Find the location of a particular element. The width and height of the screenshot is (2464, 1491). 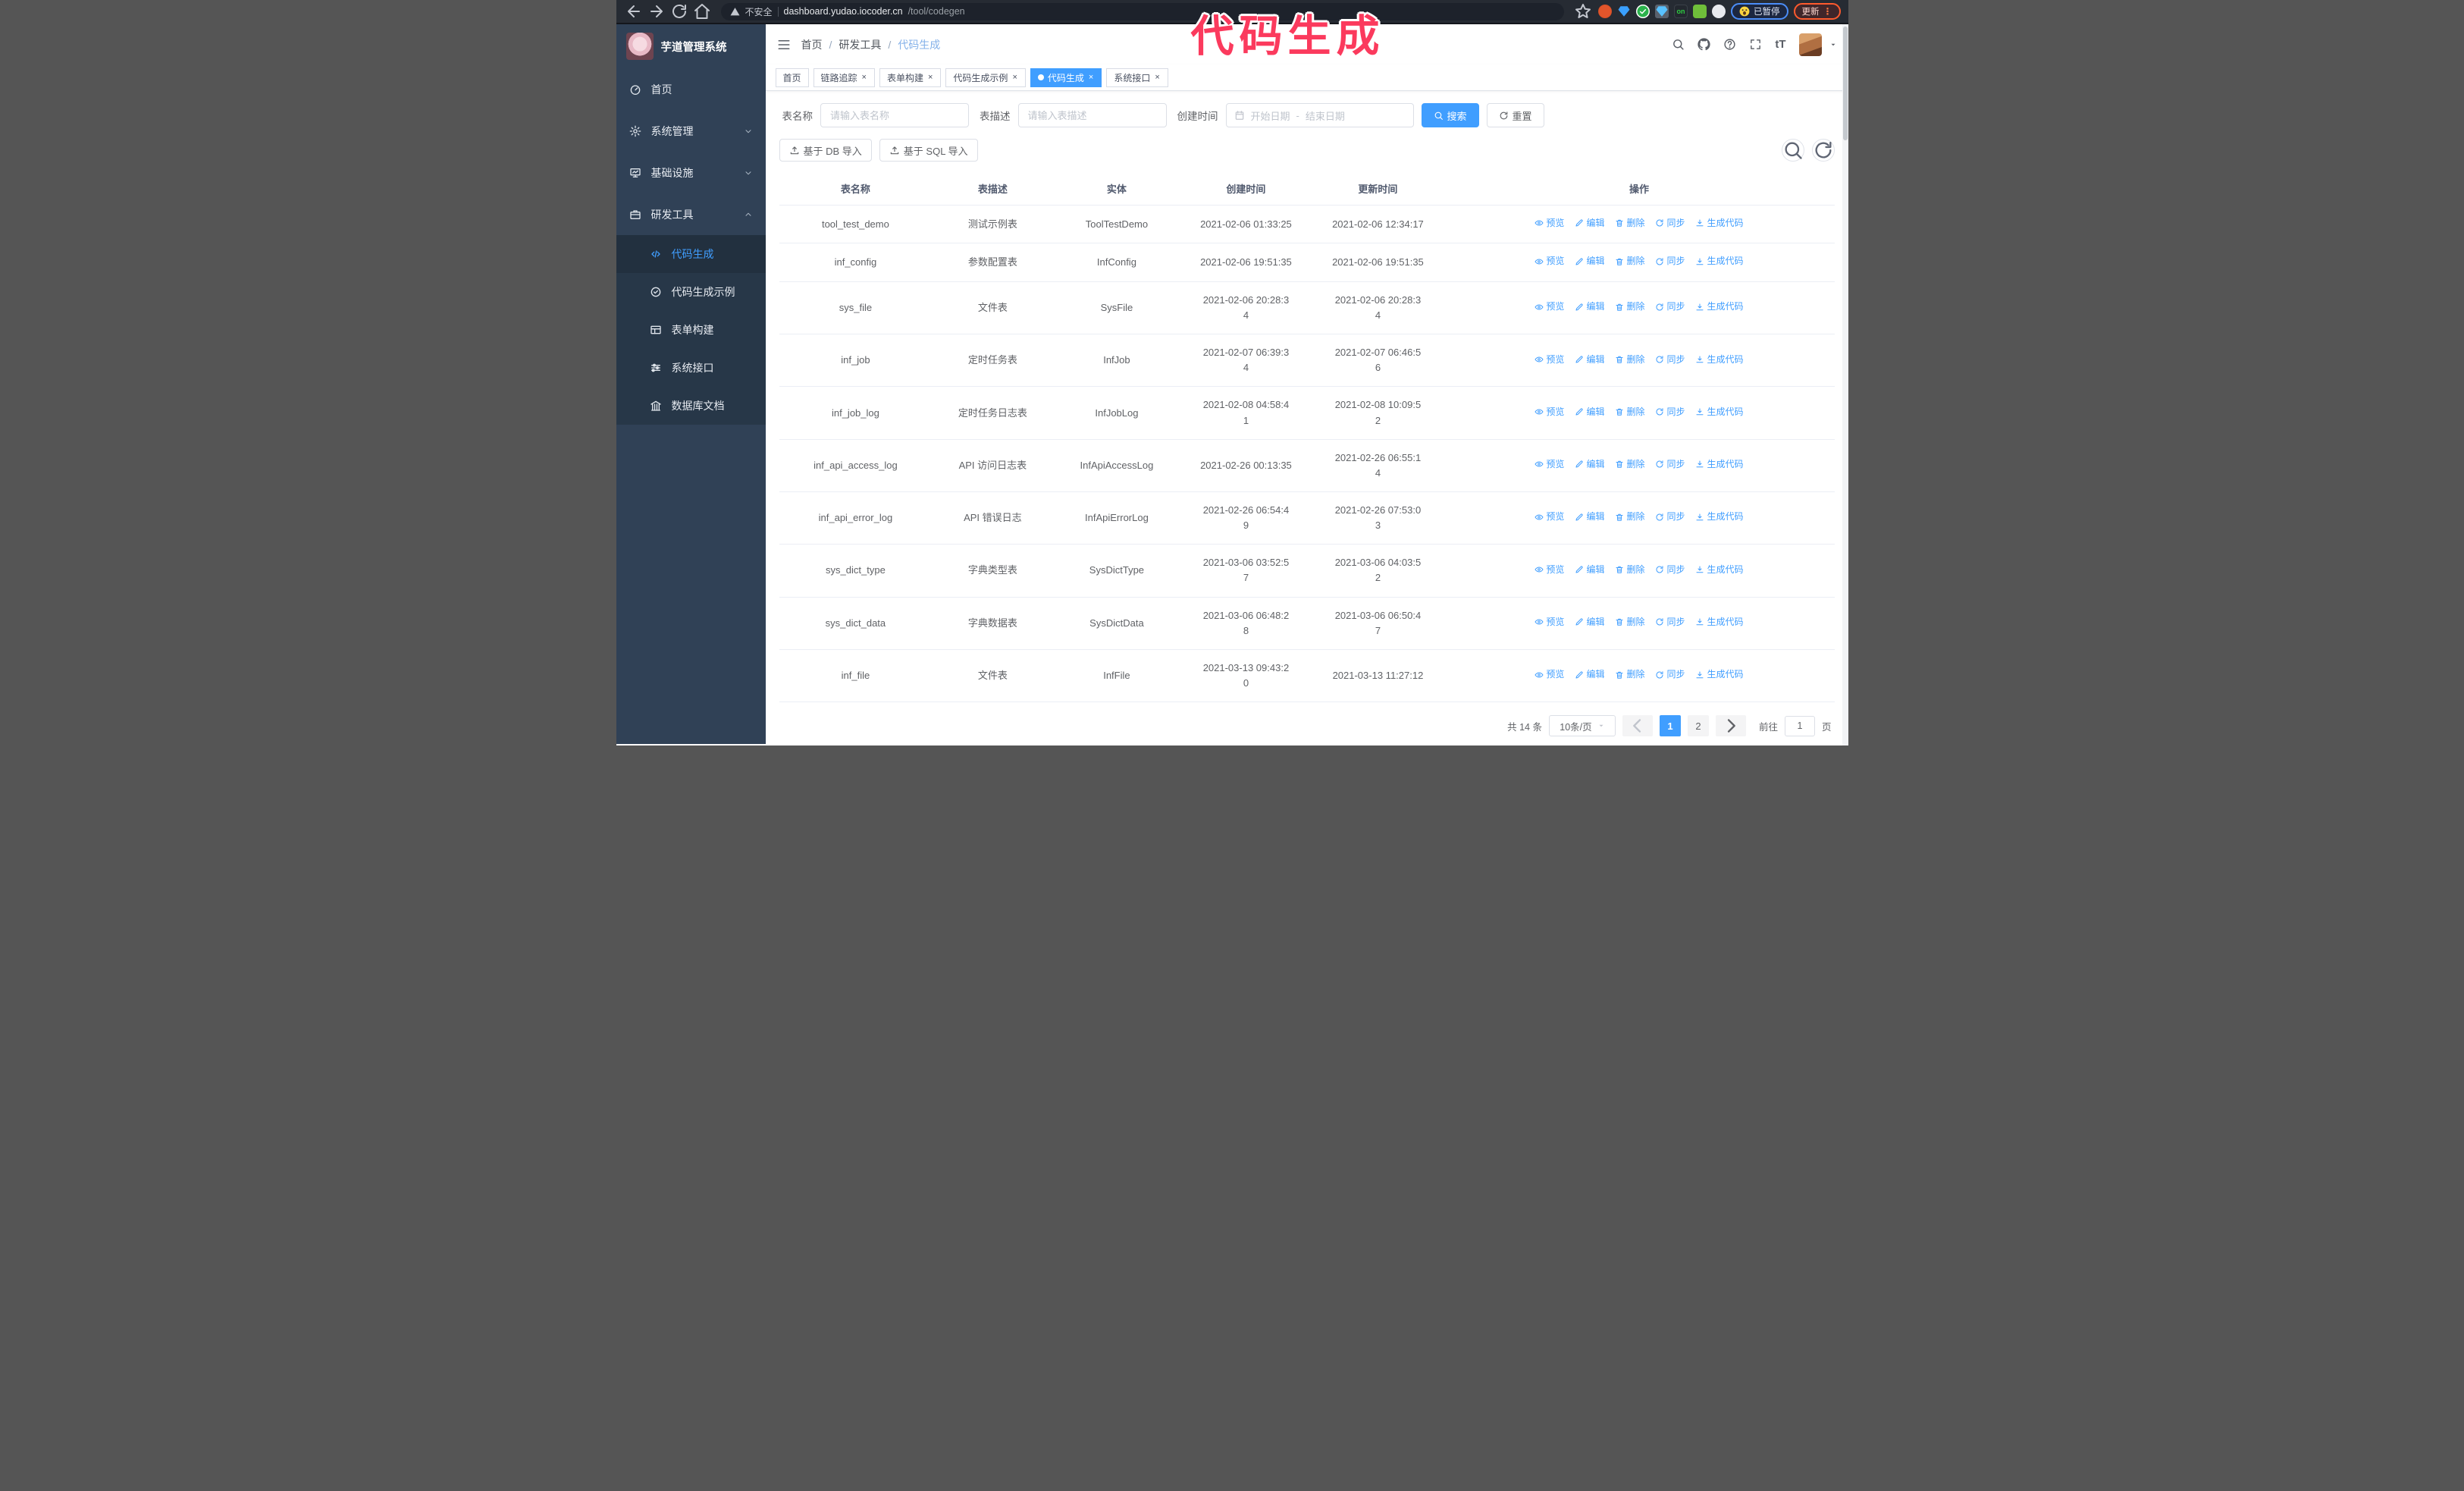

sql-import-button: 基于 SQL 导入 is located at coordinates (929, 150).